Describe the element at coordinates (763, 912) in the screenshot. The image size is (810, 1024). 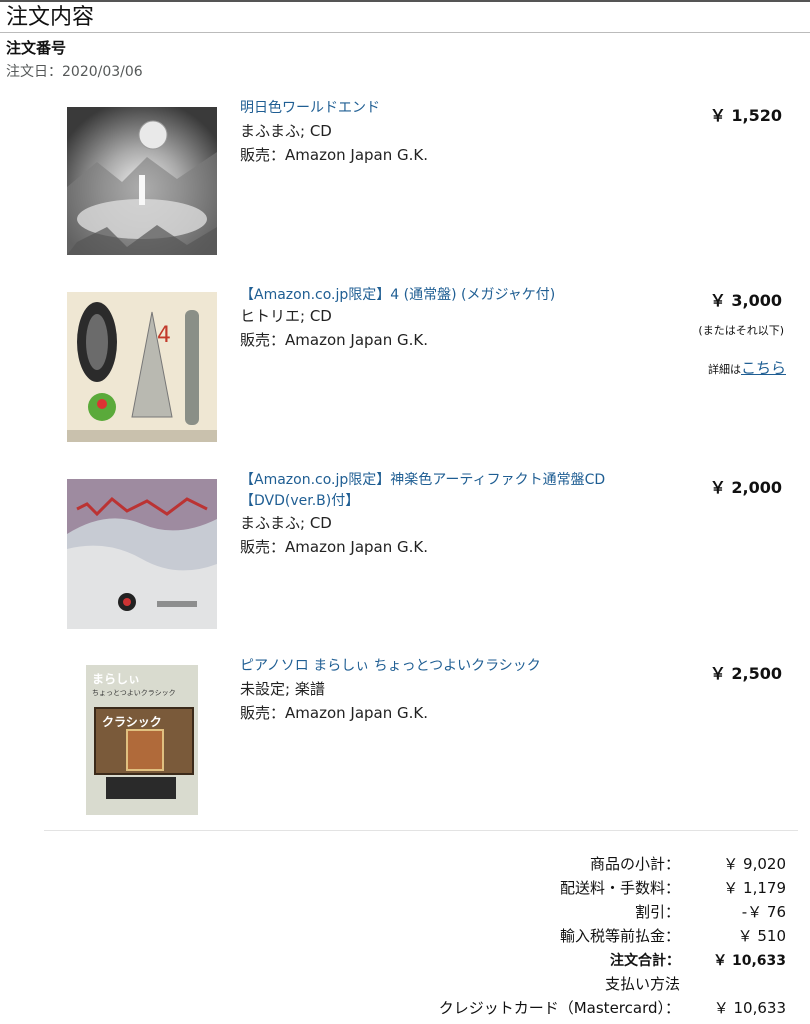
I see `discount-value: -￥ 76` at that location.